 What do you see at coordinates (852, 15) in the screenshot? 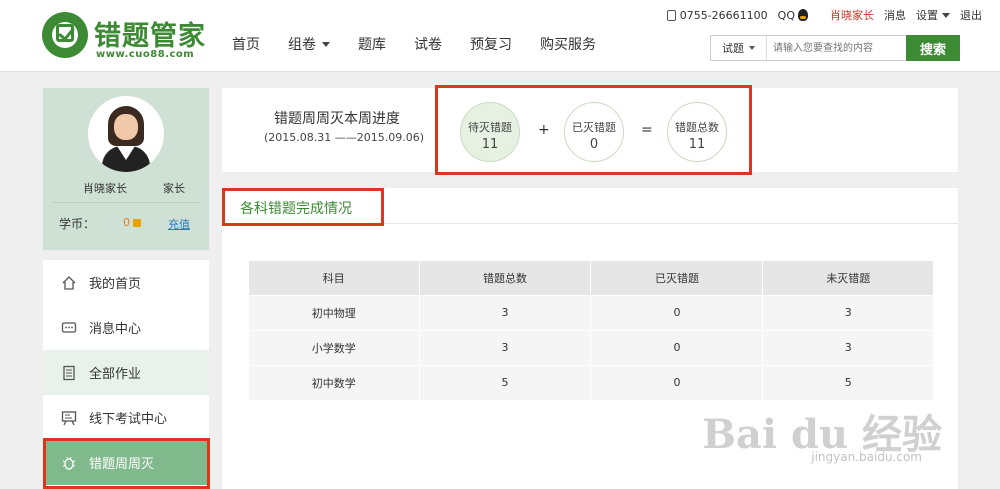
I see `user-link: 肖晓家长` at bounding box center [852, 15].